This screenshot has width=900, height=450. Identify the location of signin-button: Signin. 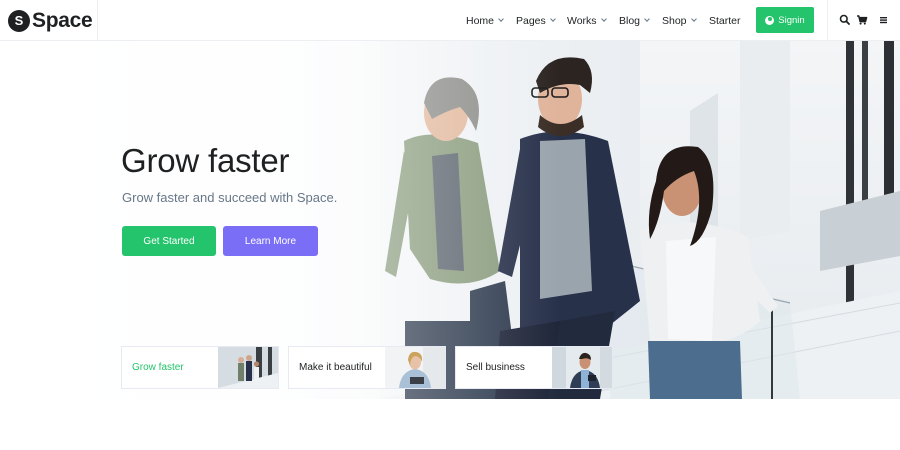
(785, 20).